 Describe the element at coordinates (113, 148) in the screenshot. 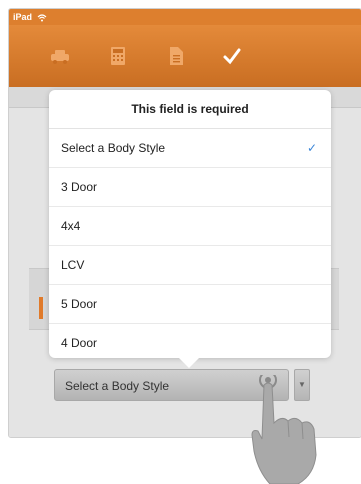

I see `option-label: Select a Body Style` at that location.